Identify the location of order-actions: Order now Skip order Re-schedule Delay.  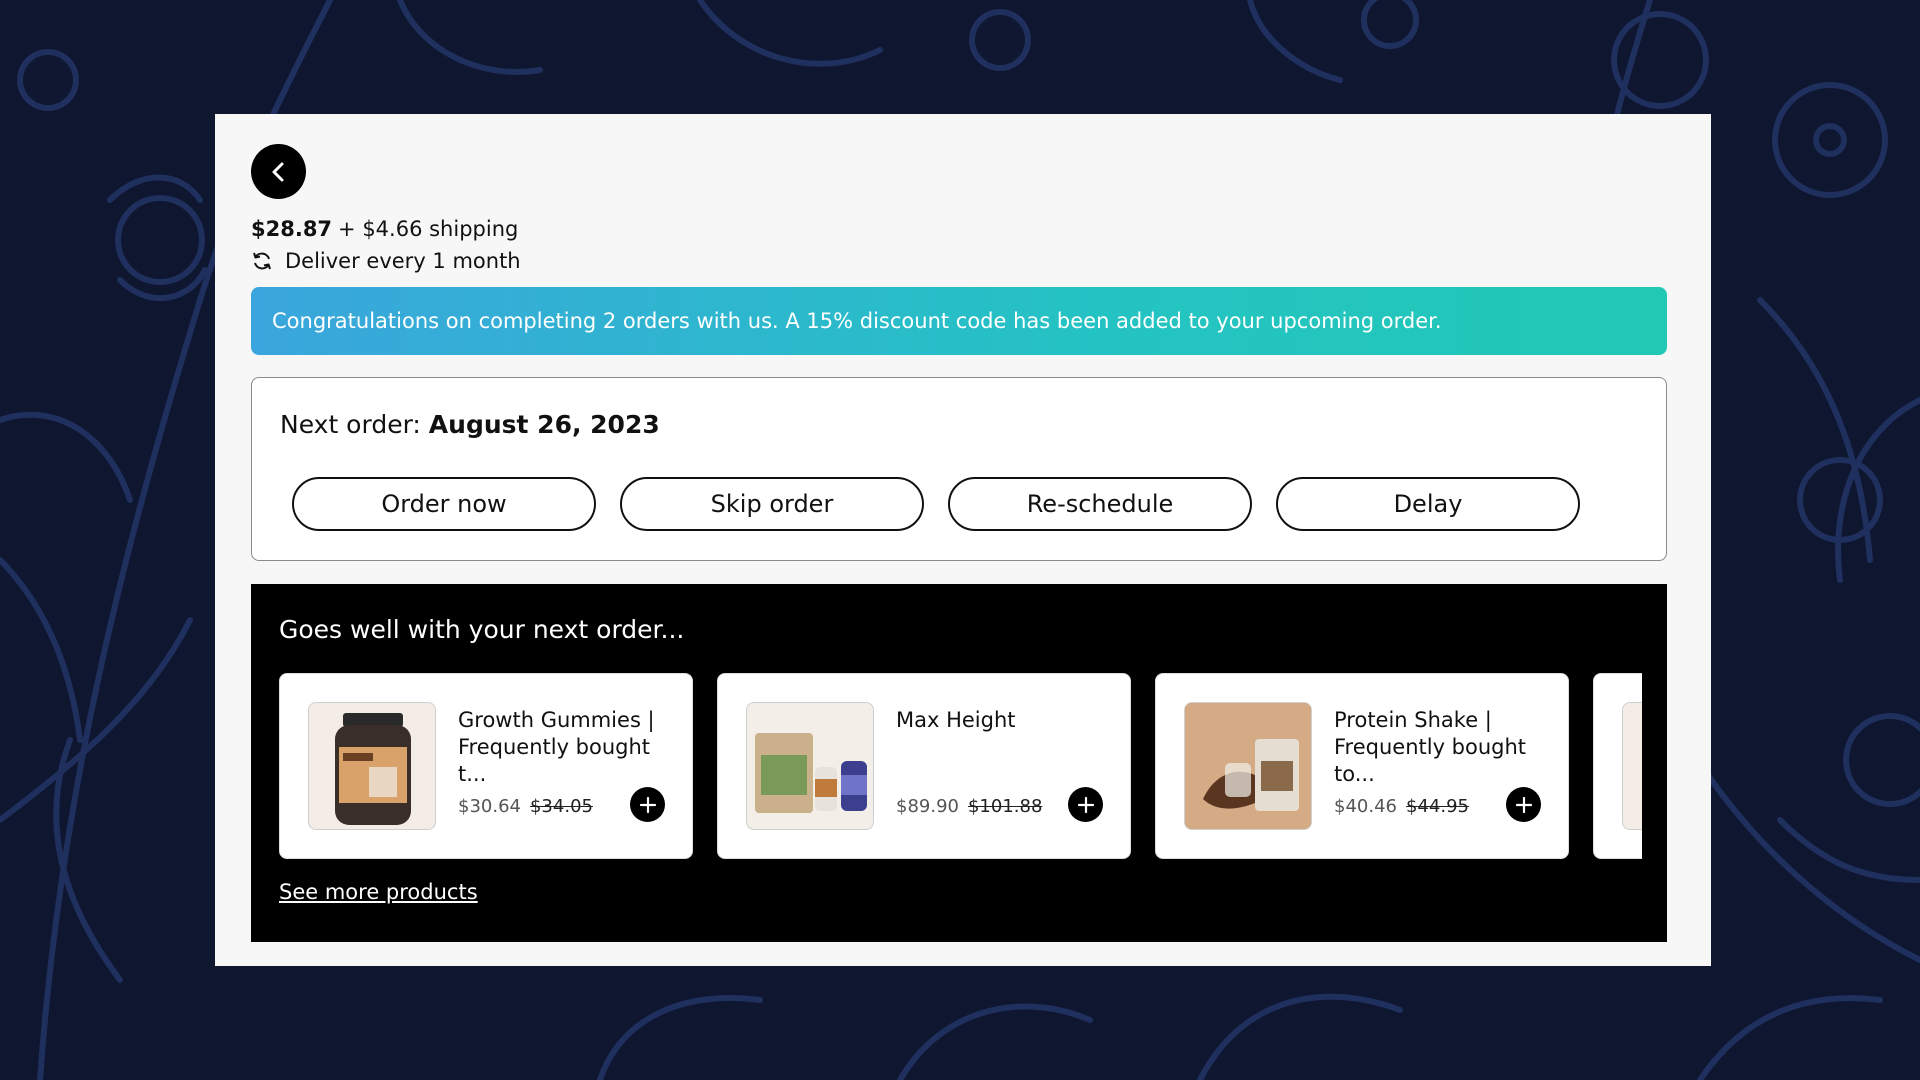
(936, 504).